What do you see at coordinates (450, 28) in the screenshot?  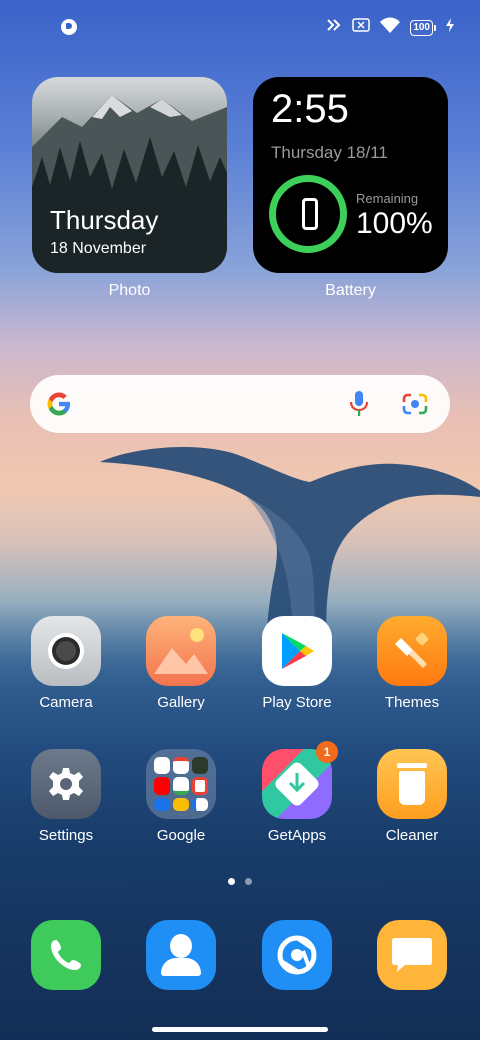 I see `charging-icon` at bounding box center [450, 28].